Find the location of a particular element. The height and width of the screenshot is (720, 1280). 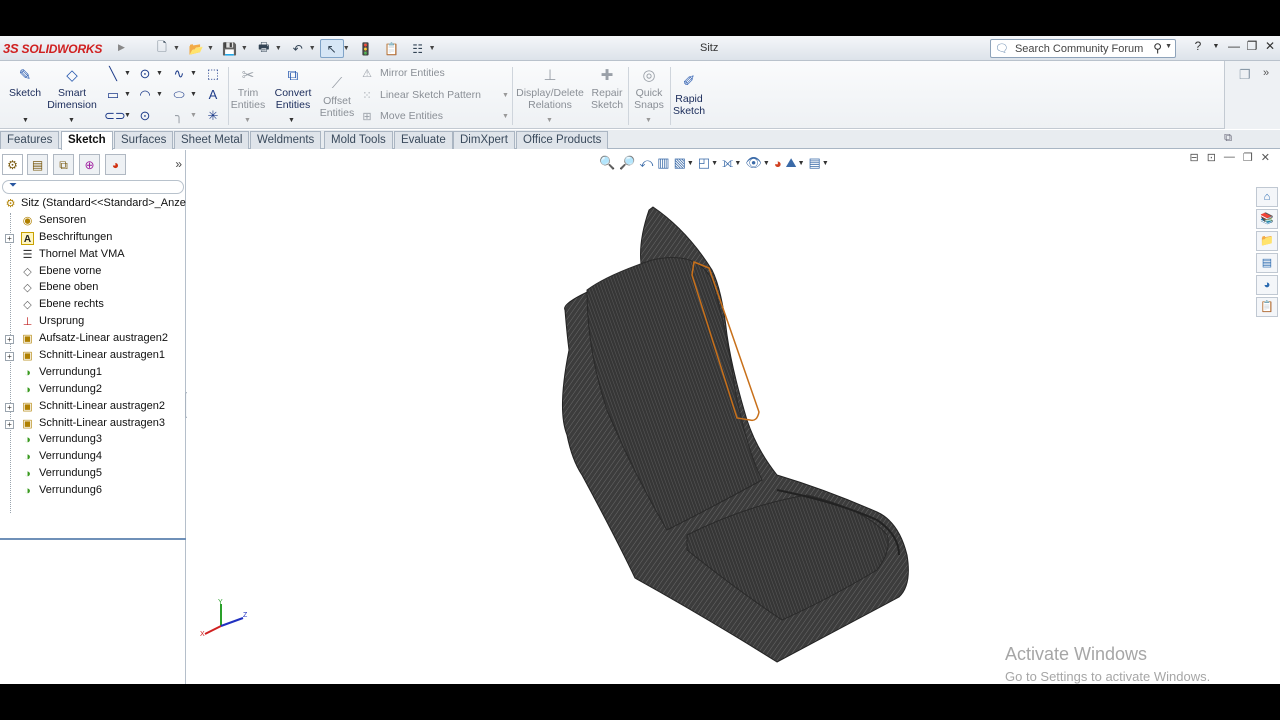

display-delete-relations-button: ⊥ Display/Delete Relations is located at coordinates (550, 89).